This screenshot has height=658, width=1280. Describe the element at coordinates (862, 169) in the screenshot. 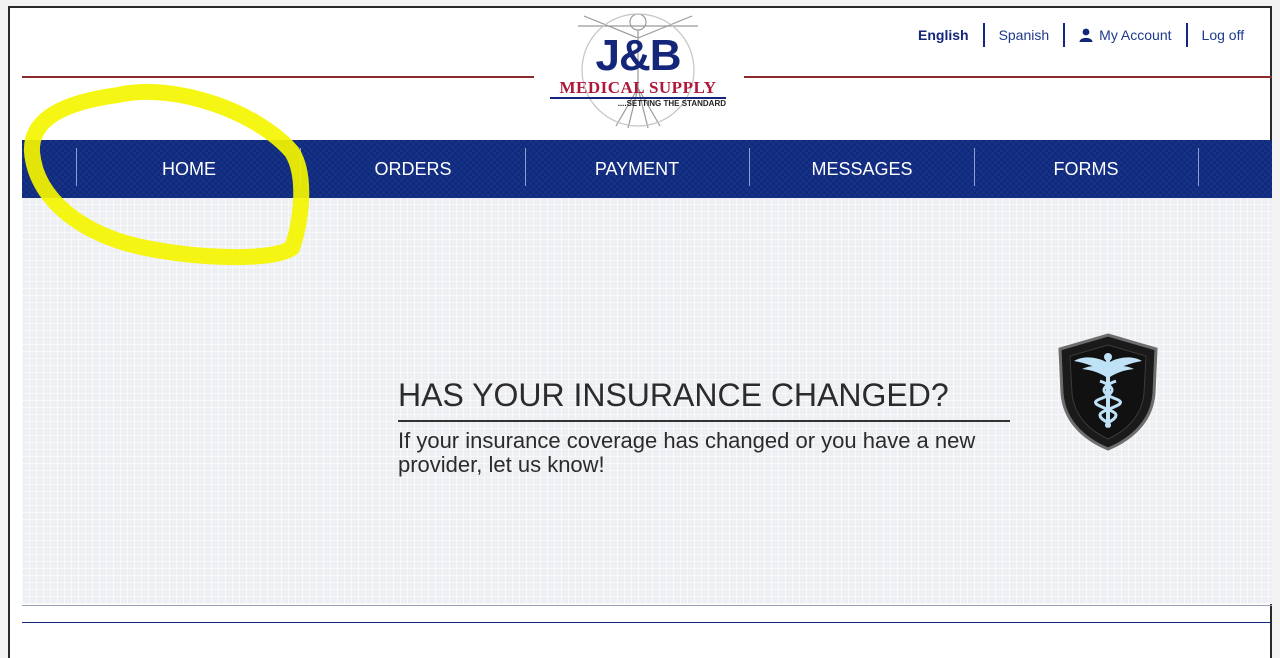

I see `nav-item-messages: MESSAGES` at that location.